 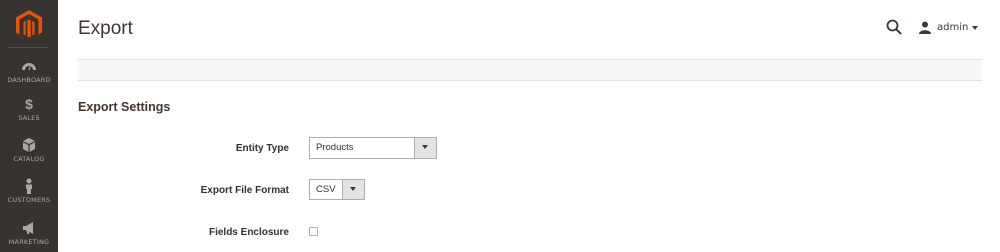 I want to click on export-file-format-select: CSV, so click(x=337, y=189).